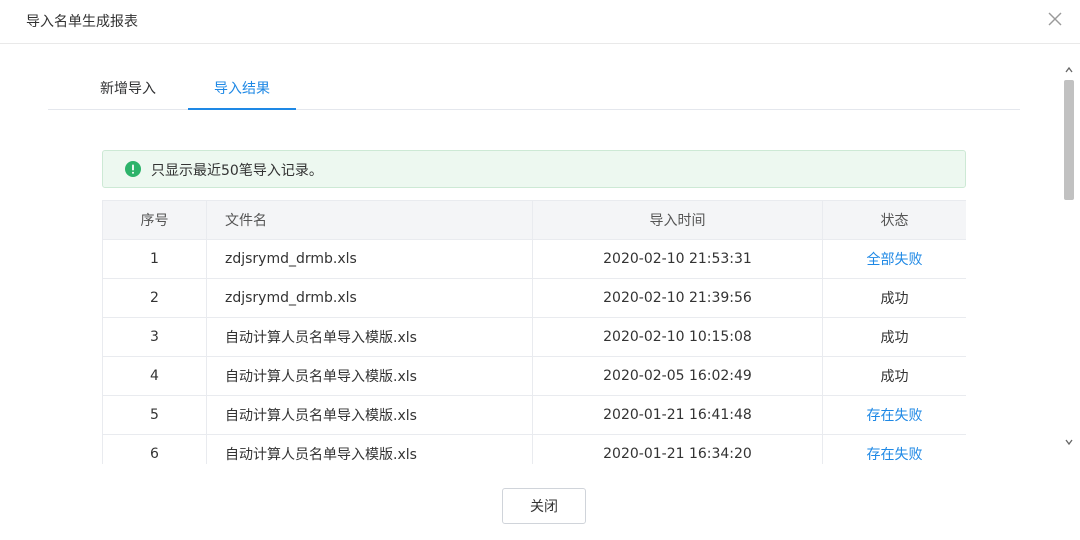 The height and width of the screenshot is (540, 1080). I want to click on dialog-title: 导入名单生成报表, so click(82, 22).